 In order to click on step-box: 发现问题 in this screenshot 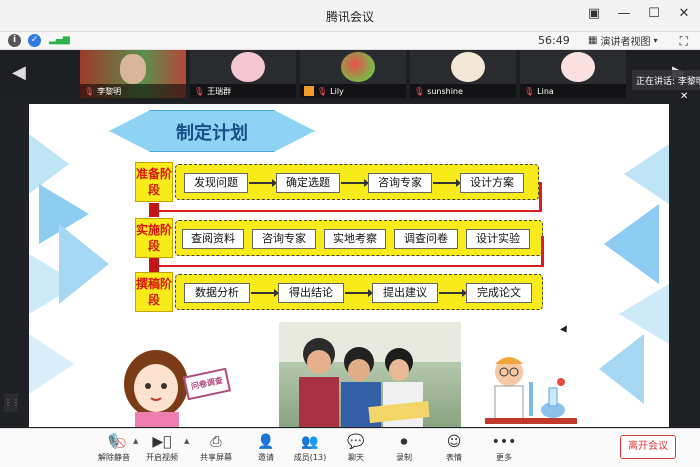, I will do `click(216, 183)`.